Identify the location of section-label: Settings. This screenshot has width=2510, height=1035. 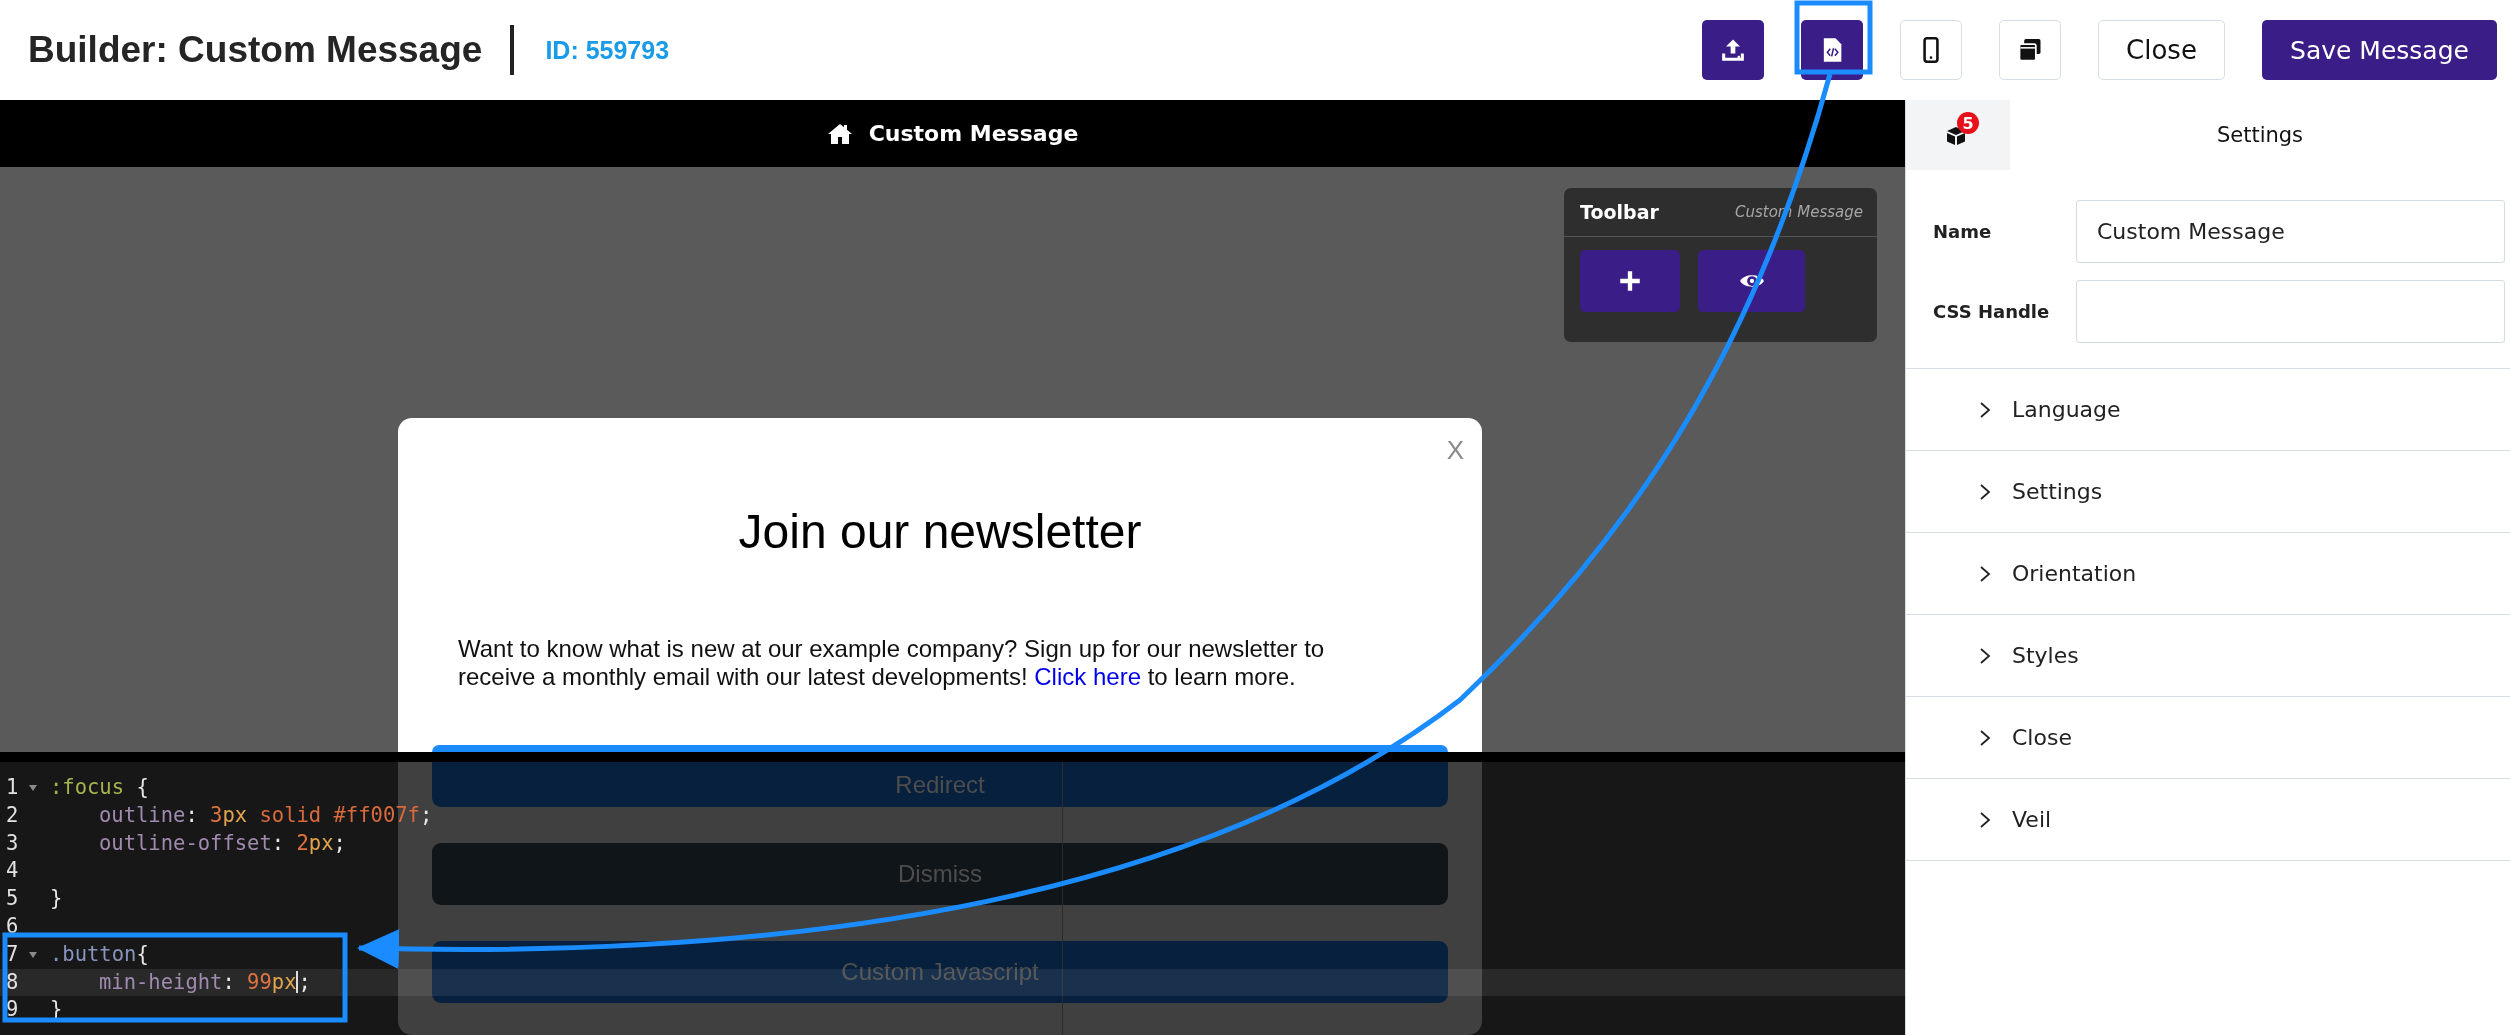
(2057, 491).